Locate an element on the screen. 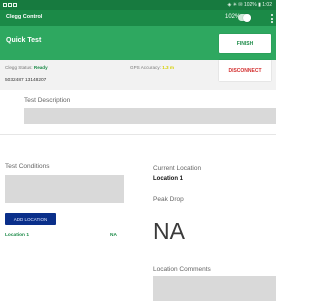 This screenshot has height=301, width=320. location-comments-label: Location Comments is located at coordinates (182, 269).